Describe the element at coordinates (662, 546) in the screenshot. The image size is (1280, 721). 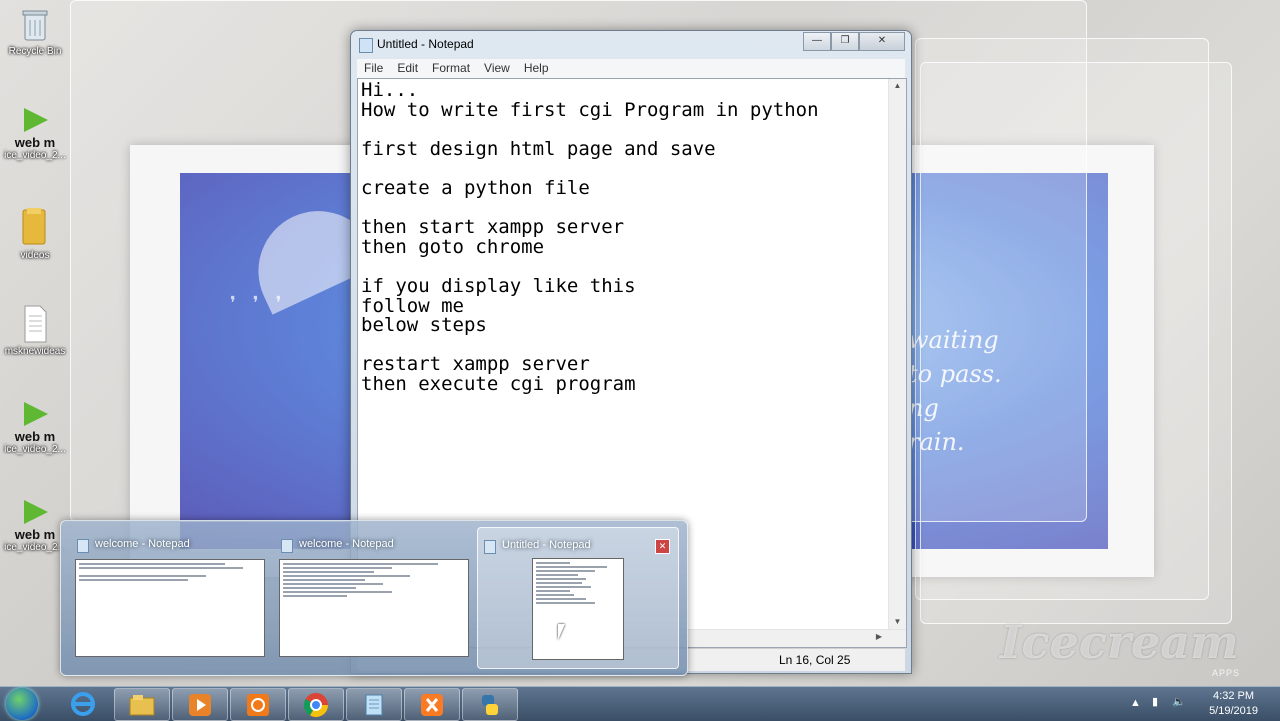
I see `thumbnail-close-icon: ✕` at that location.